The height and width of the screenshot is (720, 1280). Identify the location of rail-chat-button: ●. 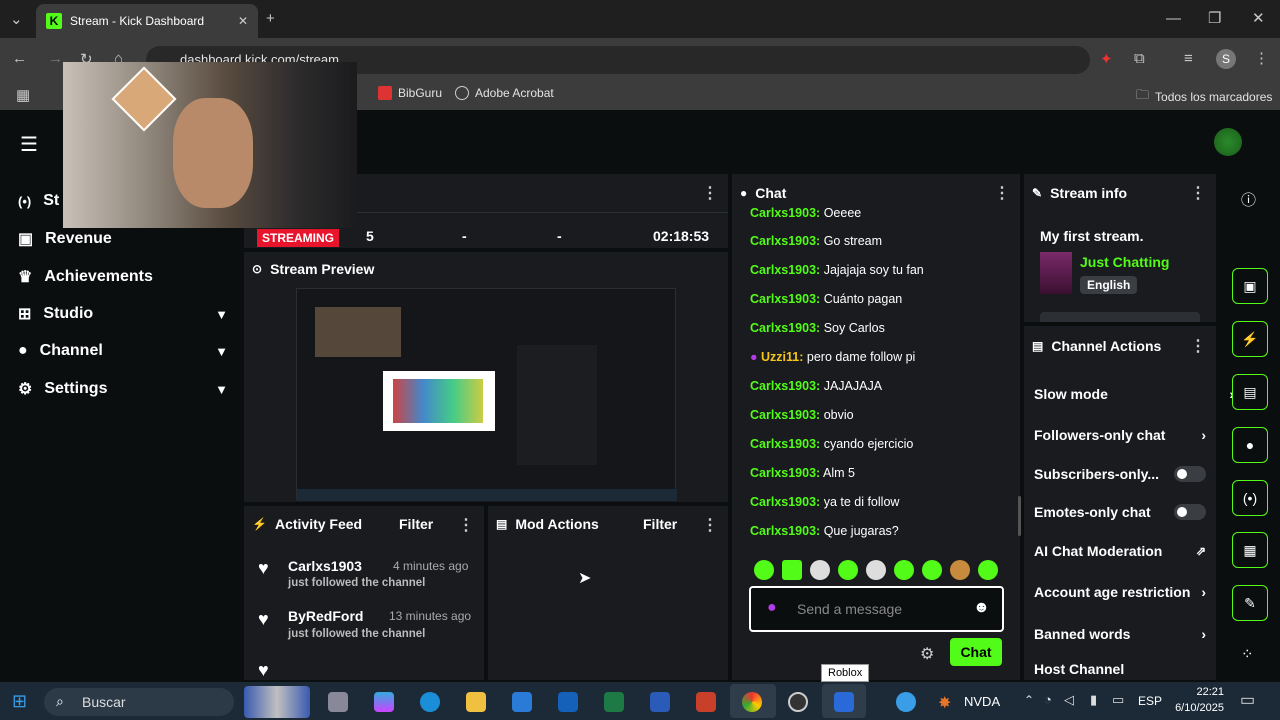
(1250, 445).